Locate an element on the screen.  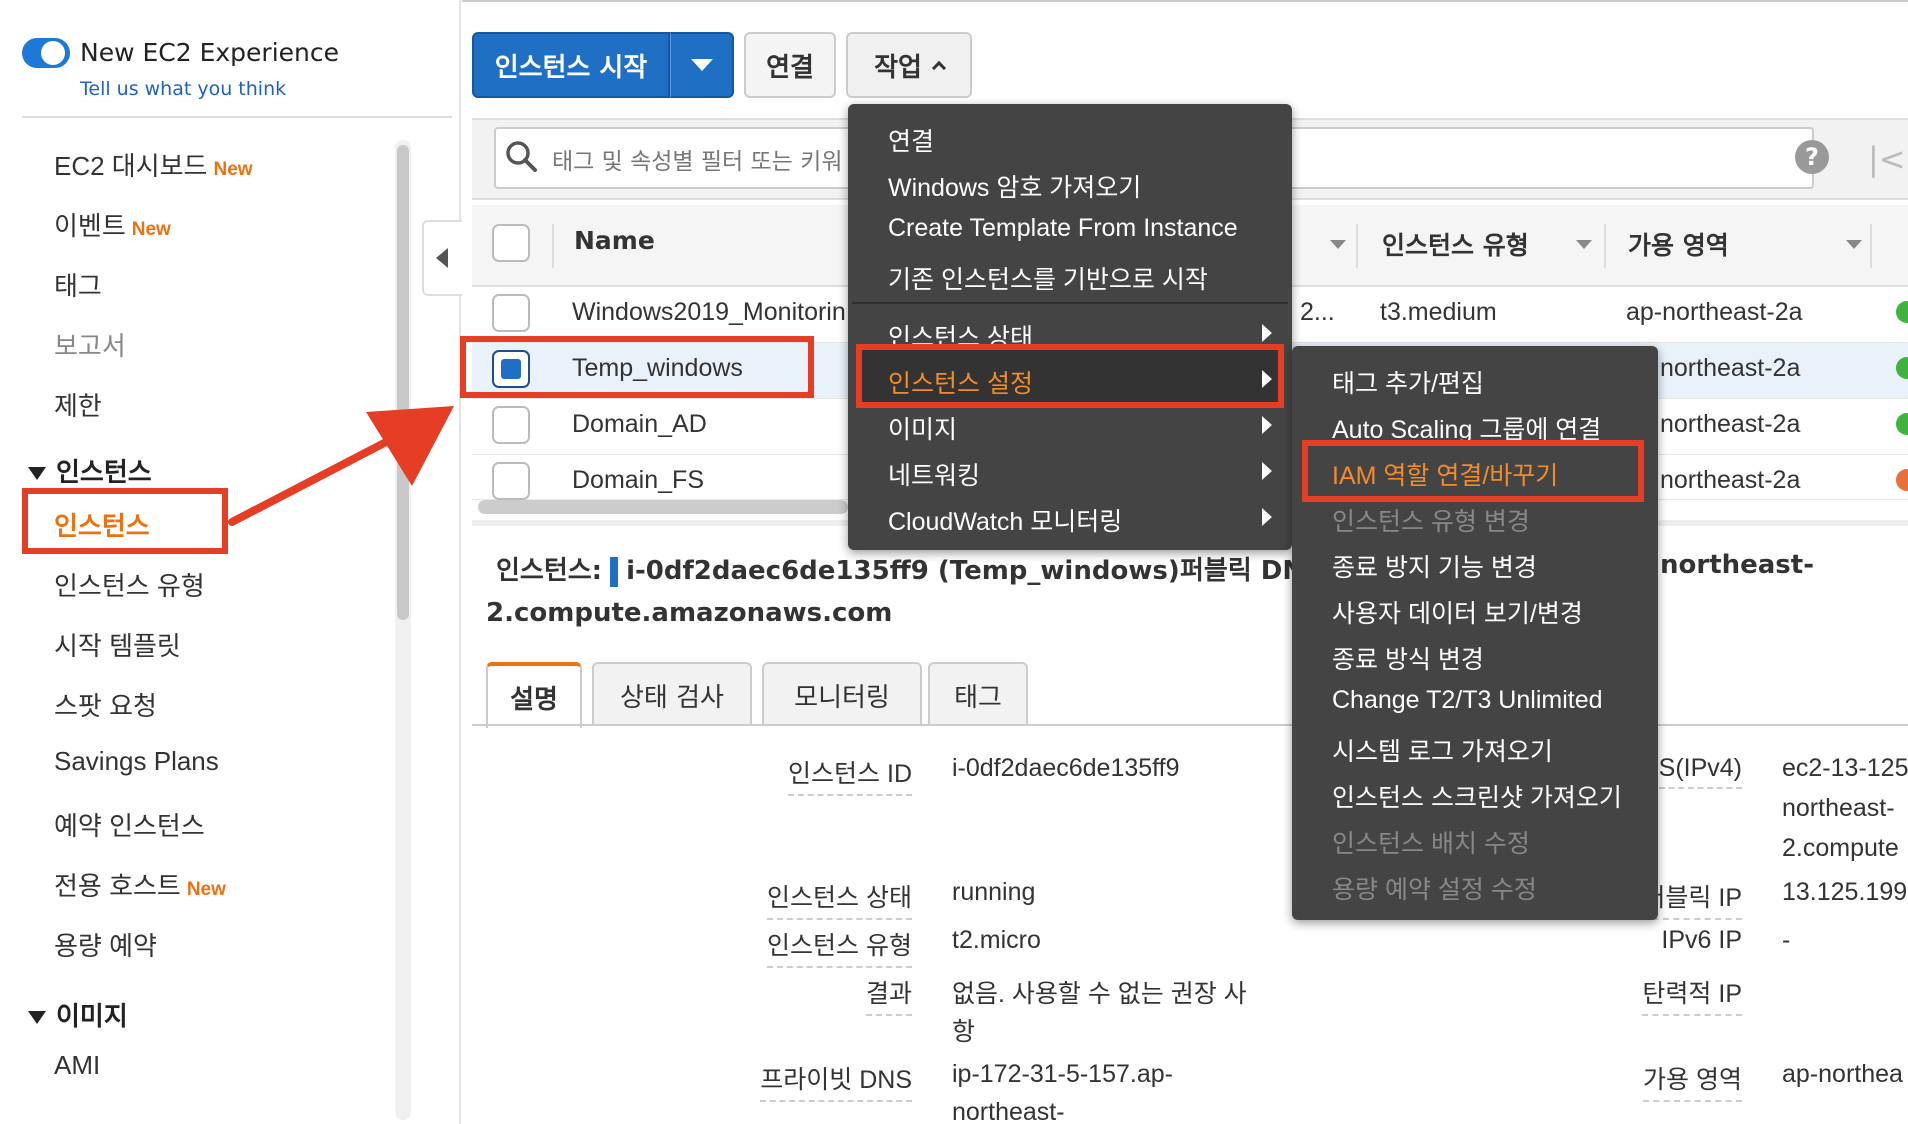
sidebar-item-label: EC2 대시보드 is located at coordinates (131, 166).